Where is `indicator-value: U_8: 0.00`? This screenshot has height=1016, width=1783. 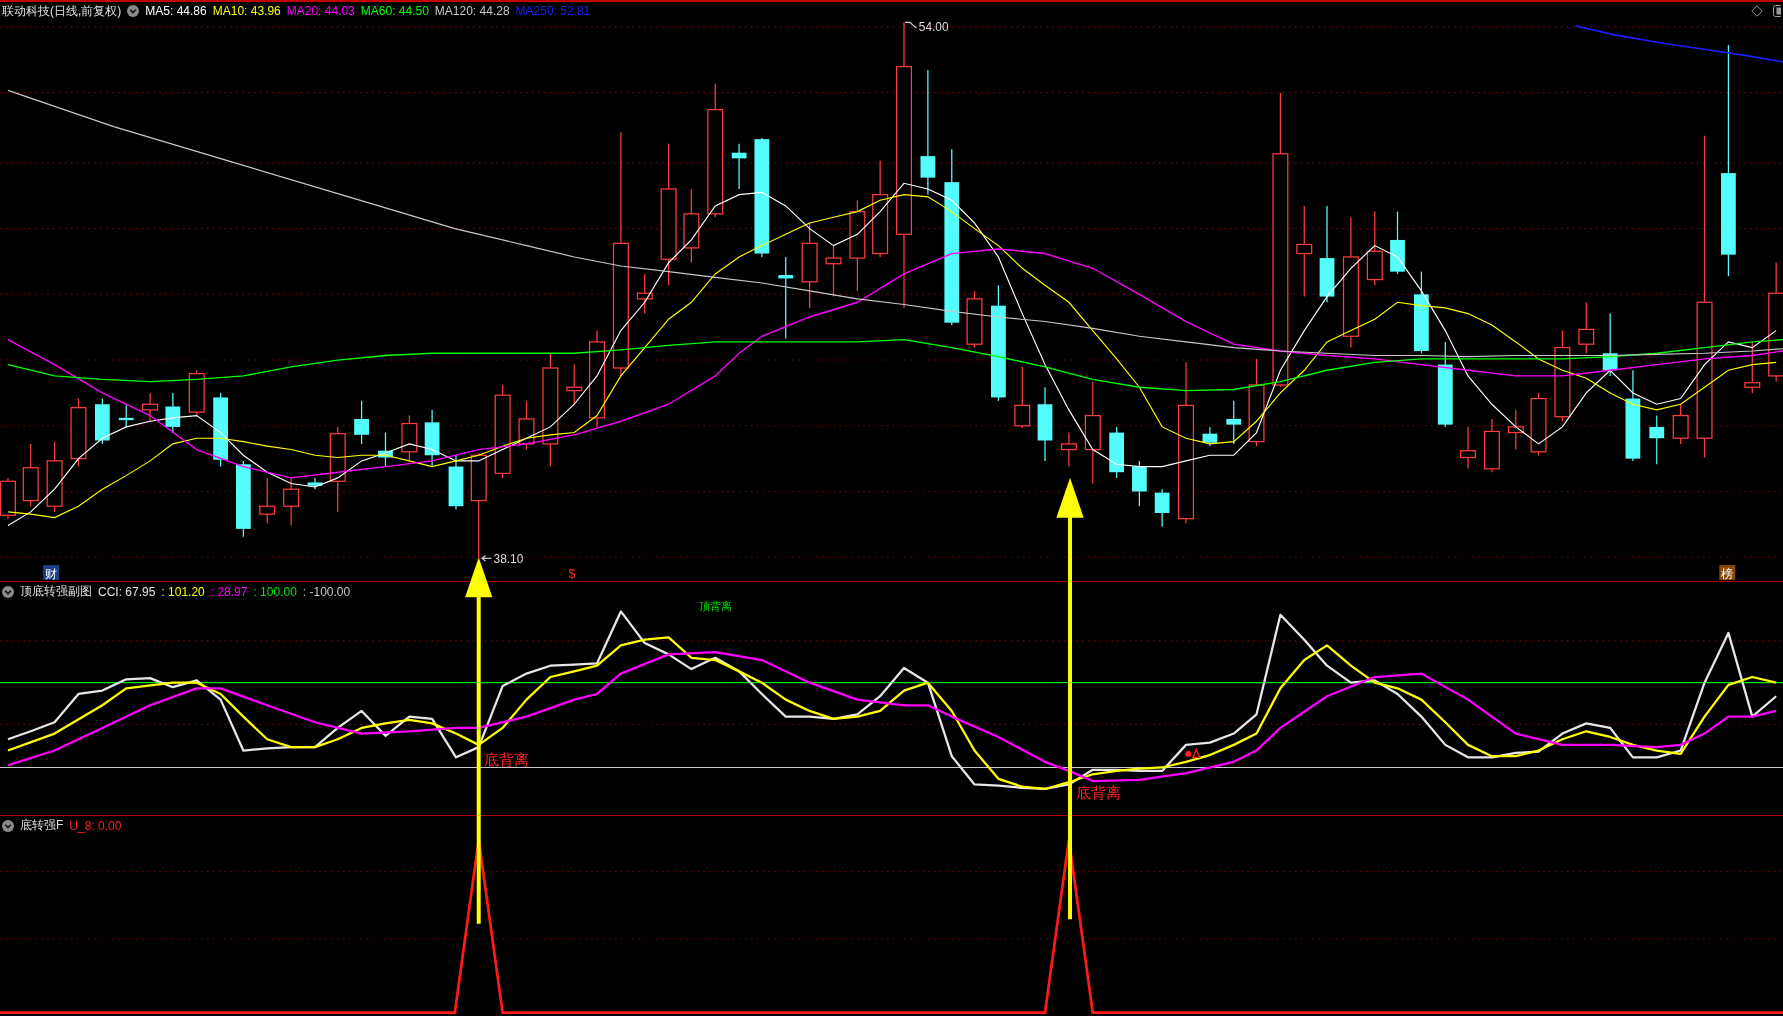
indicator-value: U_8: 0.00 is located at coordinates (95, 825).